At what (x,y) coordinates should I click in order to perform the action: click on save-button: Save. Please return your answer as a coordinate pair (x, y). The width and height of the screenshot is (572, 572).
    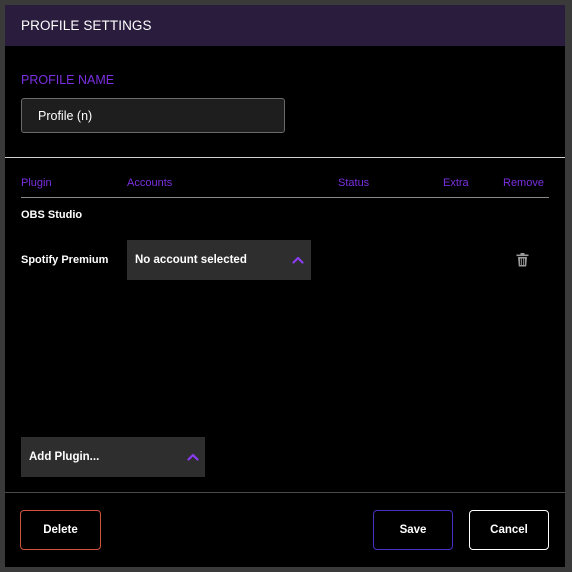
    Looking at the image, I should click on (413, 530).